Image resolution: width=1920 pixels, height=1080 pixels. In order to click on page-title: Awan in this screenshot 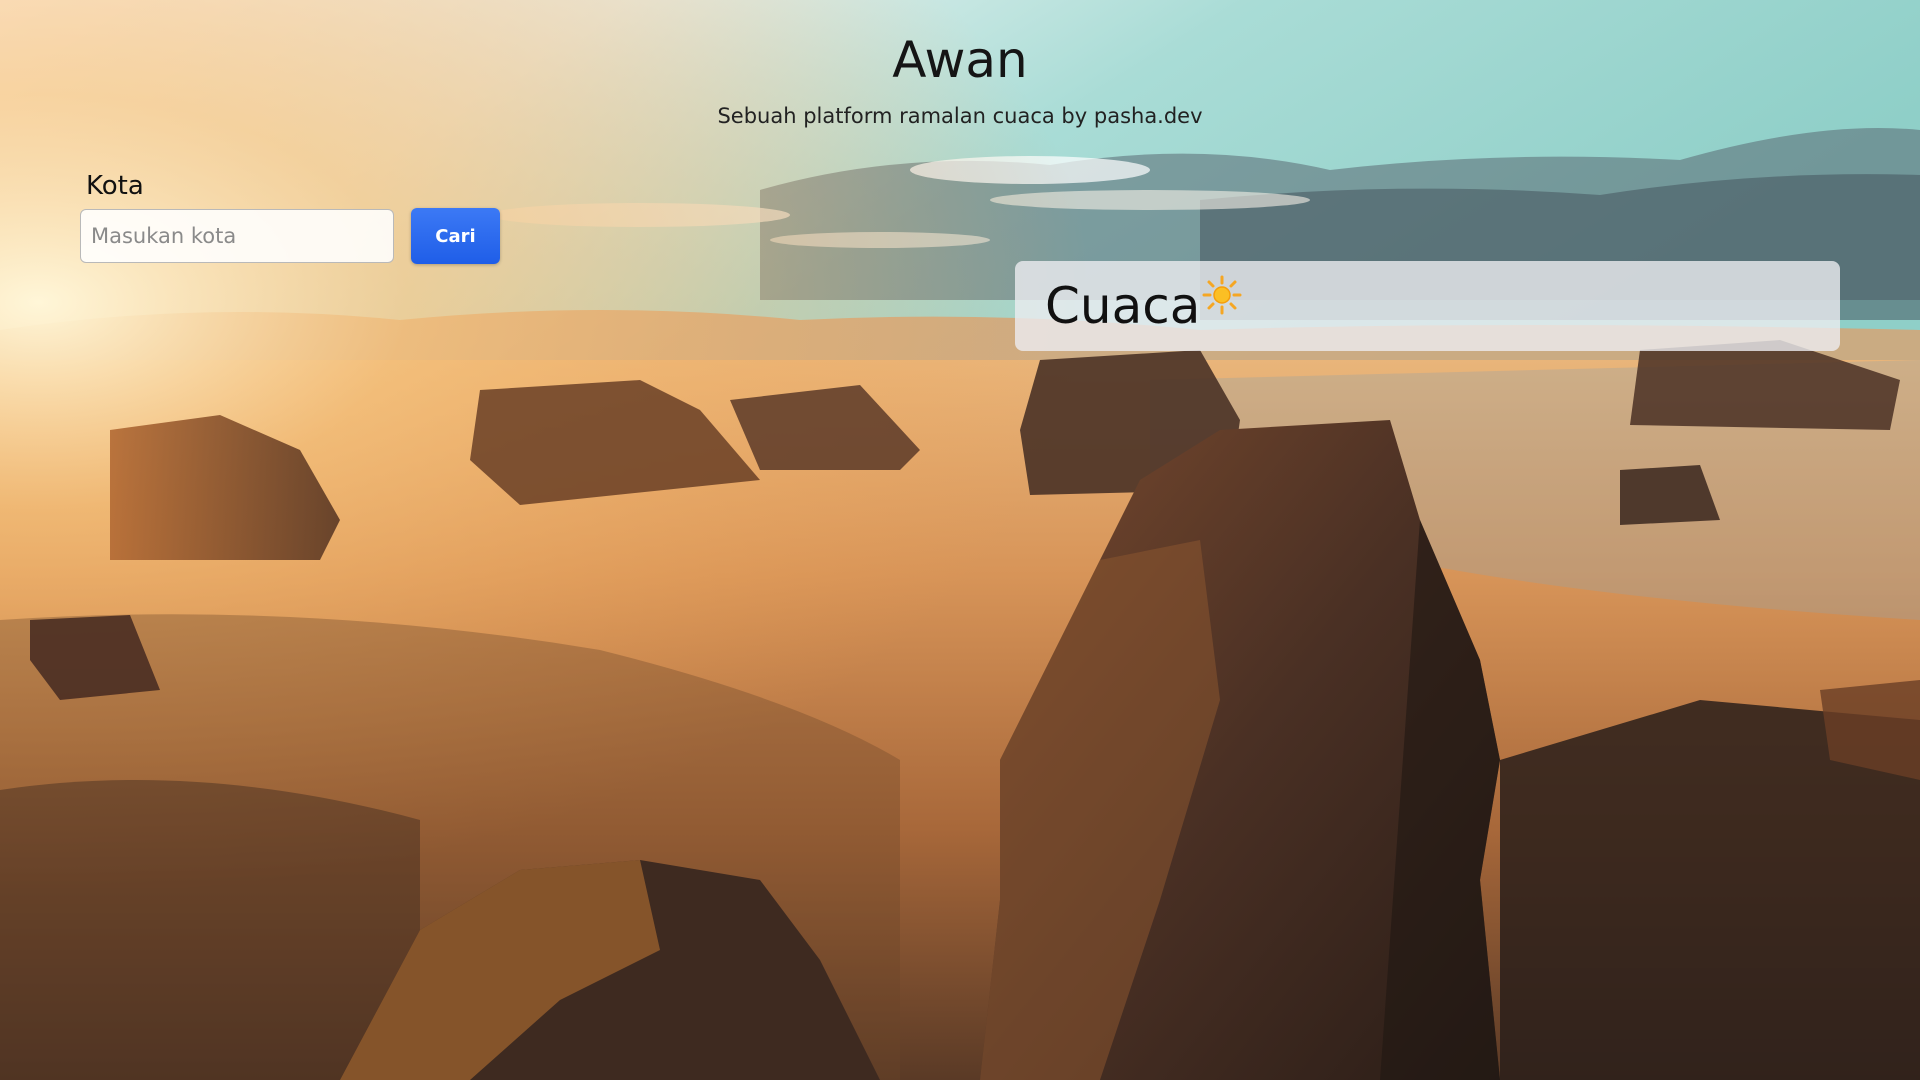, I will do `click(960, 60)`.